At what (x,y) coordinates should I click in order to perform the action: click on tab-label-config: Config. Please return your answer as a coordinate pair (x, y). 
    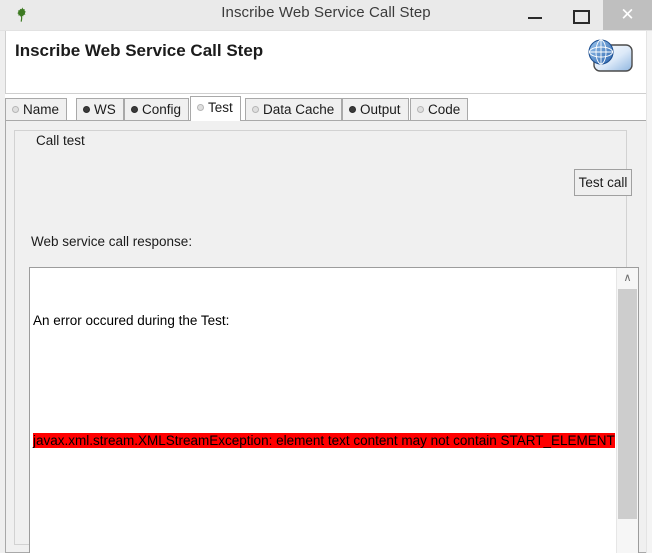
    Looking at the image, I should click on (162, 109).